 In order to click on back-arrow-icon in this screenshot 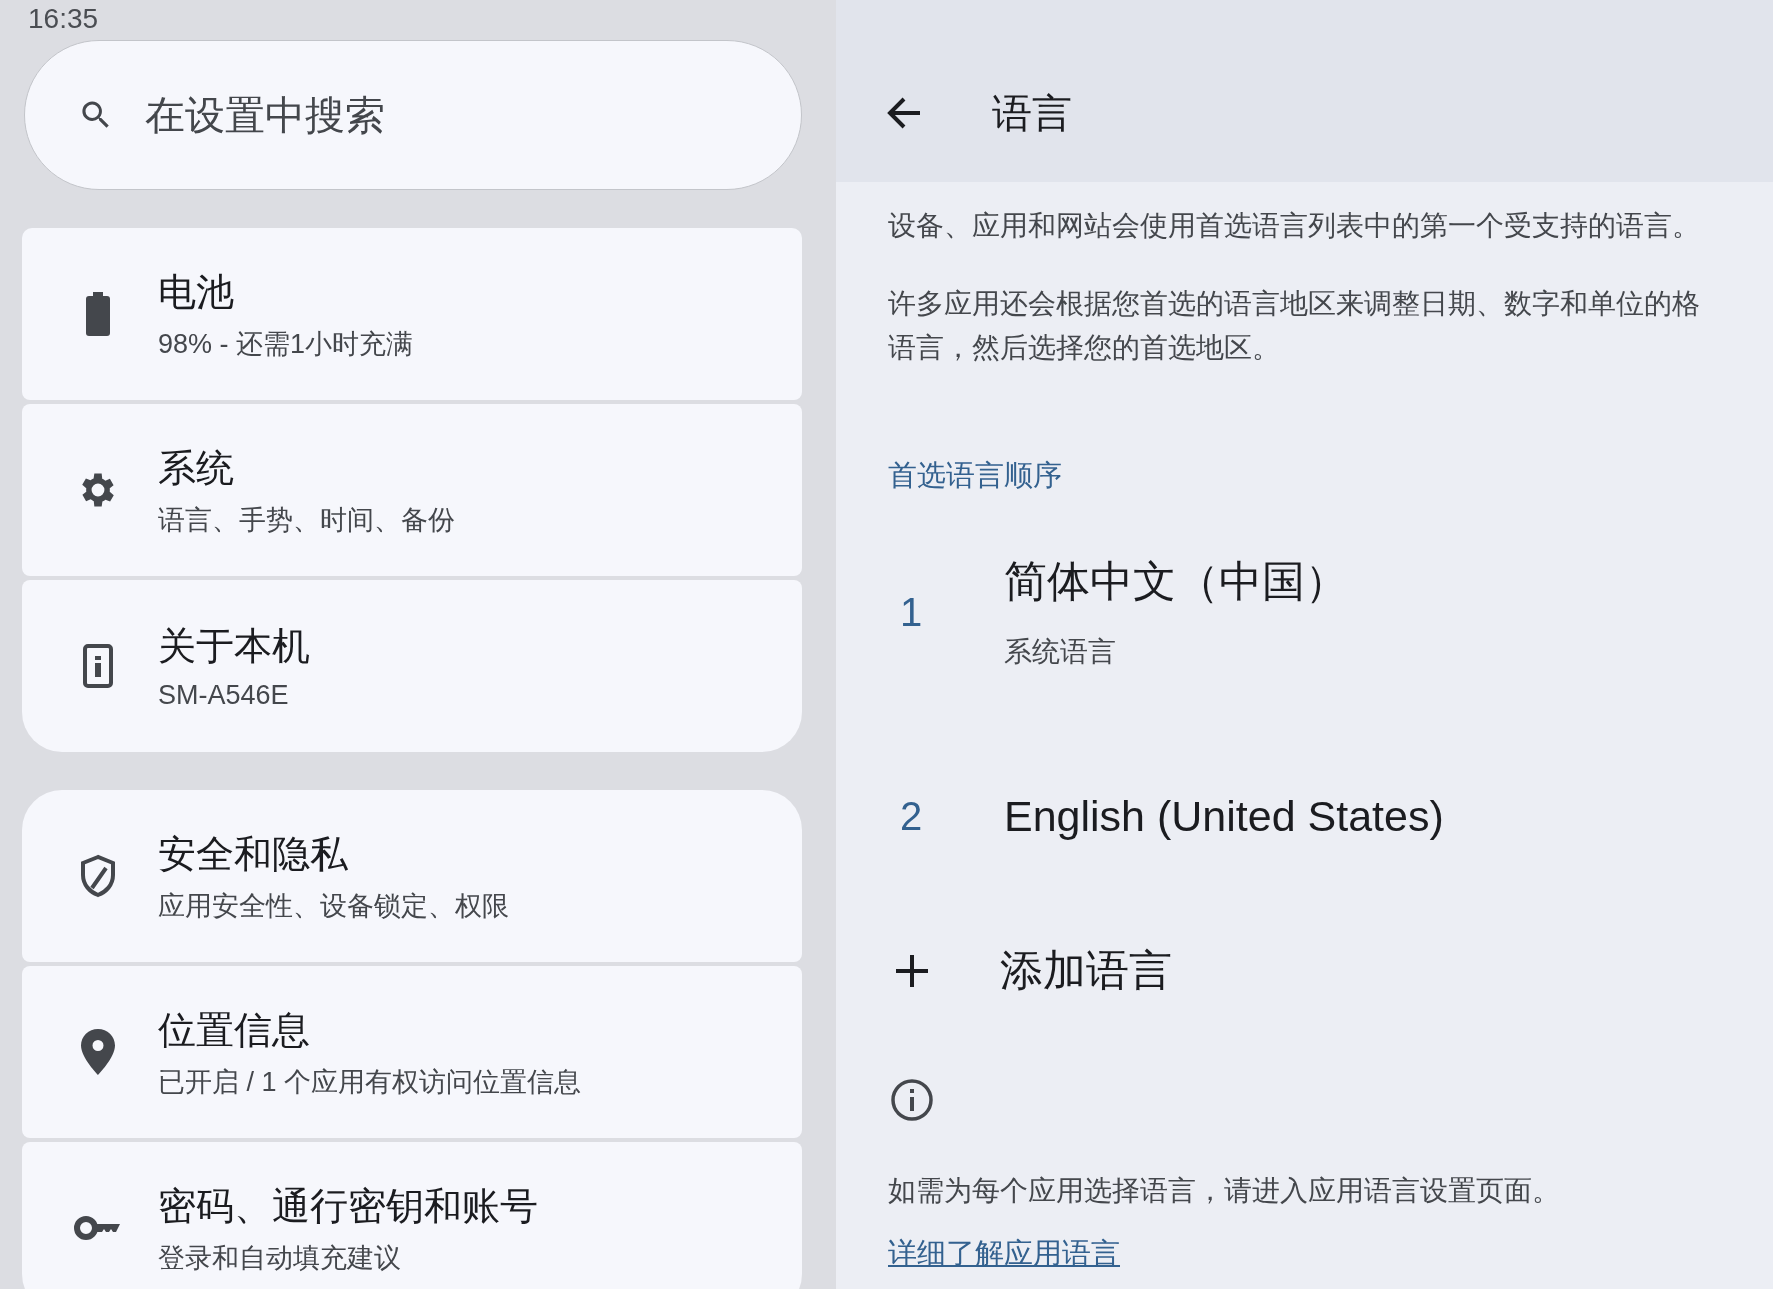, I will do `click(904, 113)`.